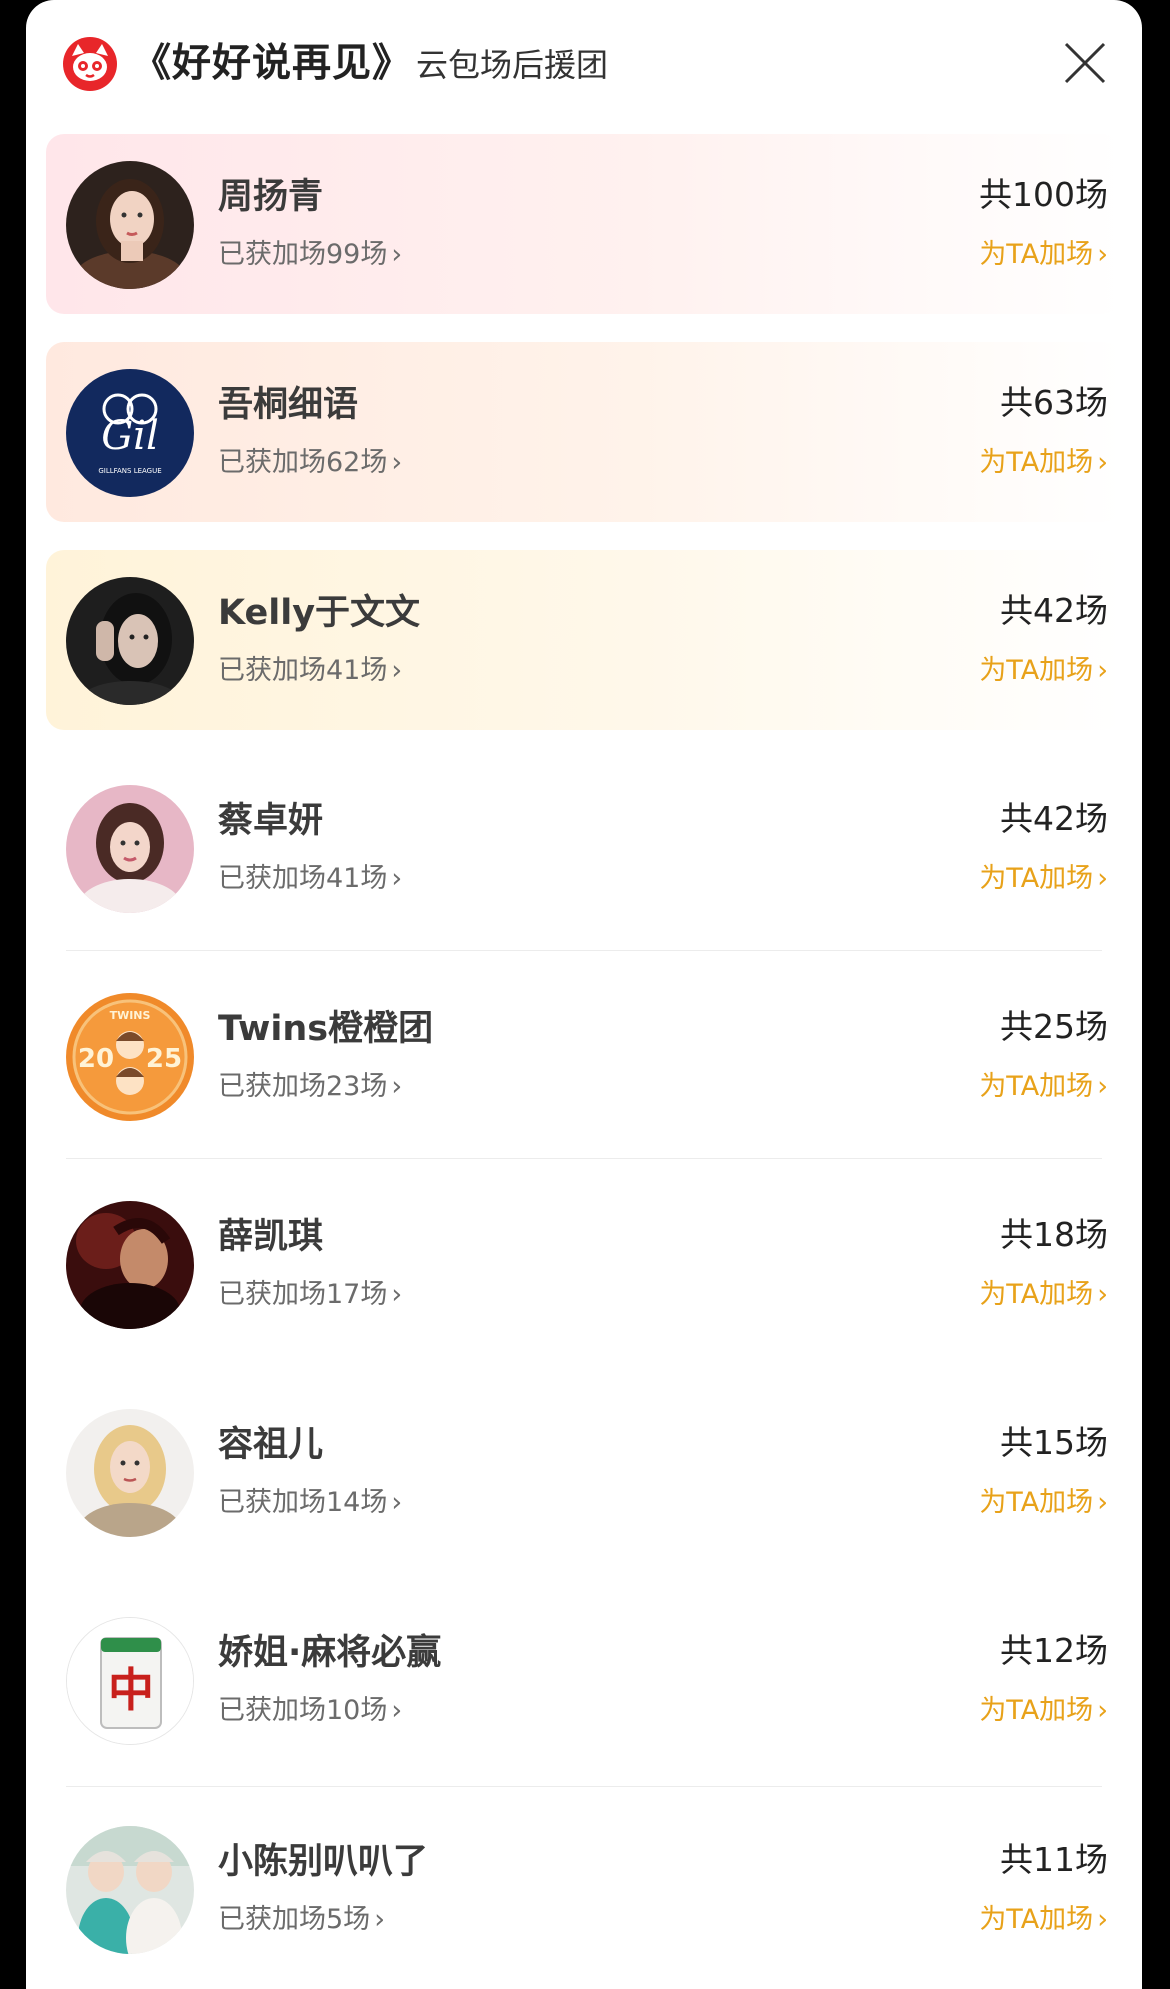 Image resolution: width=1170 pixels, height=1989 pixels. I want to click on list-item: 容祖儿 已获加场14场 › 共15场 为TA加场 ›, so click(584, 1472).